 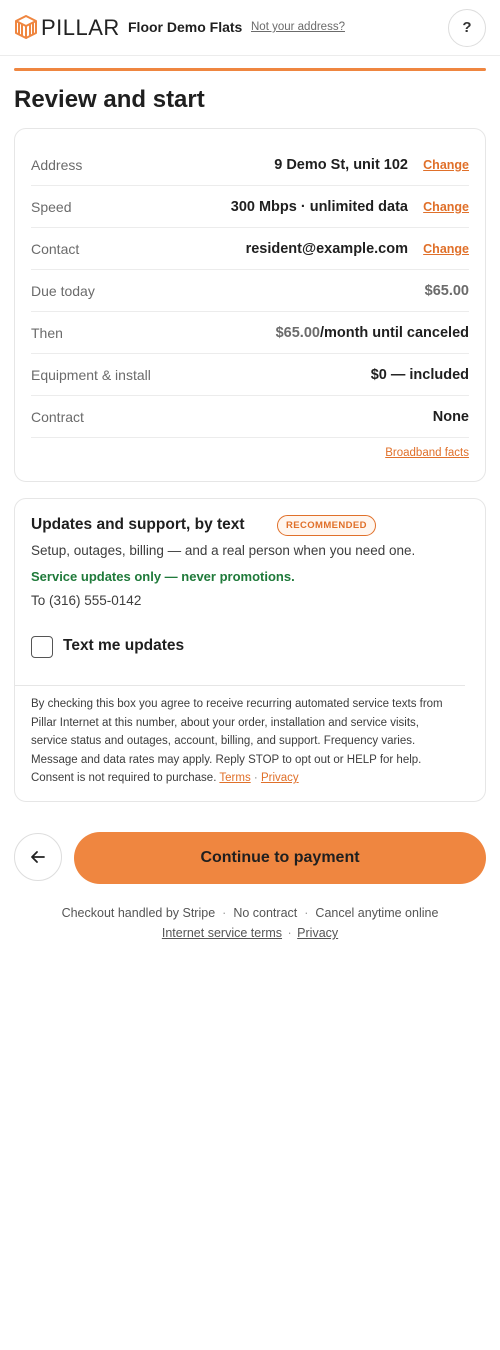 I want to click on row-value: $0 — included, so click(x=419, y=375).